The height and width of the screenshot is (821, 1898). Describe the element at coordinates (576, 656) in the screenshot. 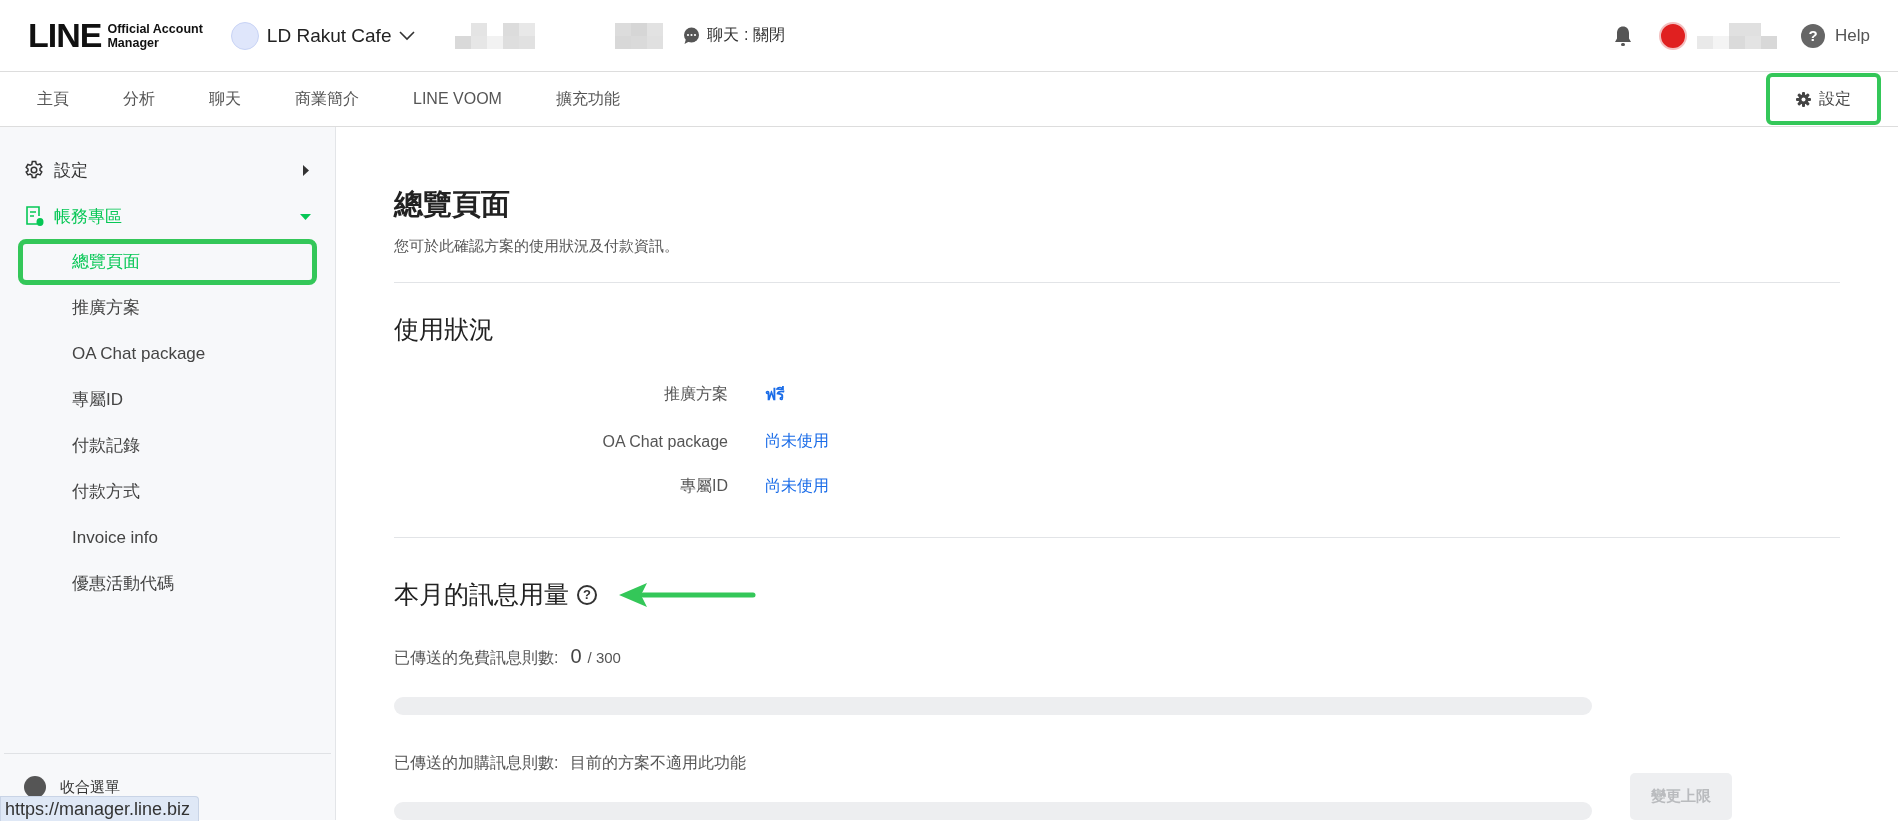

I see `message-count: 0` at that location.